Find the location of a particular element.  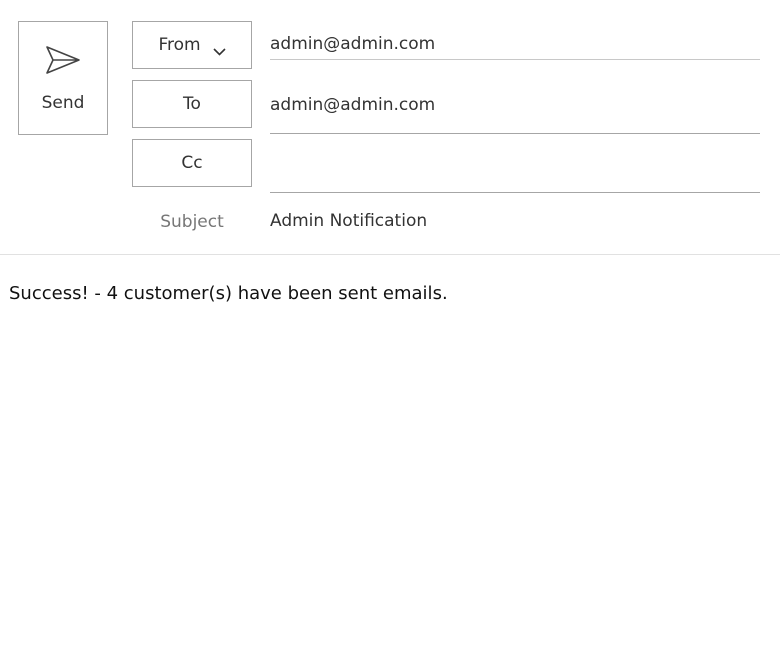

to-button: To is located at coordinates (192, 104).